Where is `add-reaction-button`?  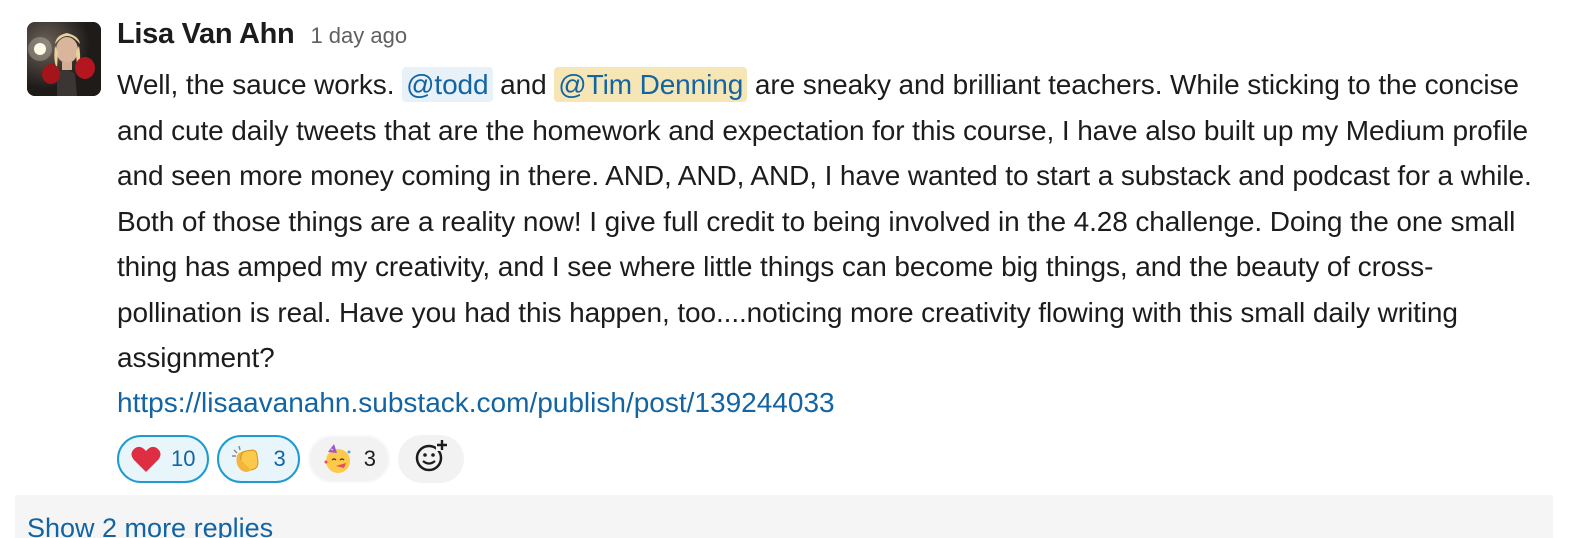 add-reaction-button is located at coordinates (430, 458).